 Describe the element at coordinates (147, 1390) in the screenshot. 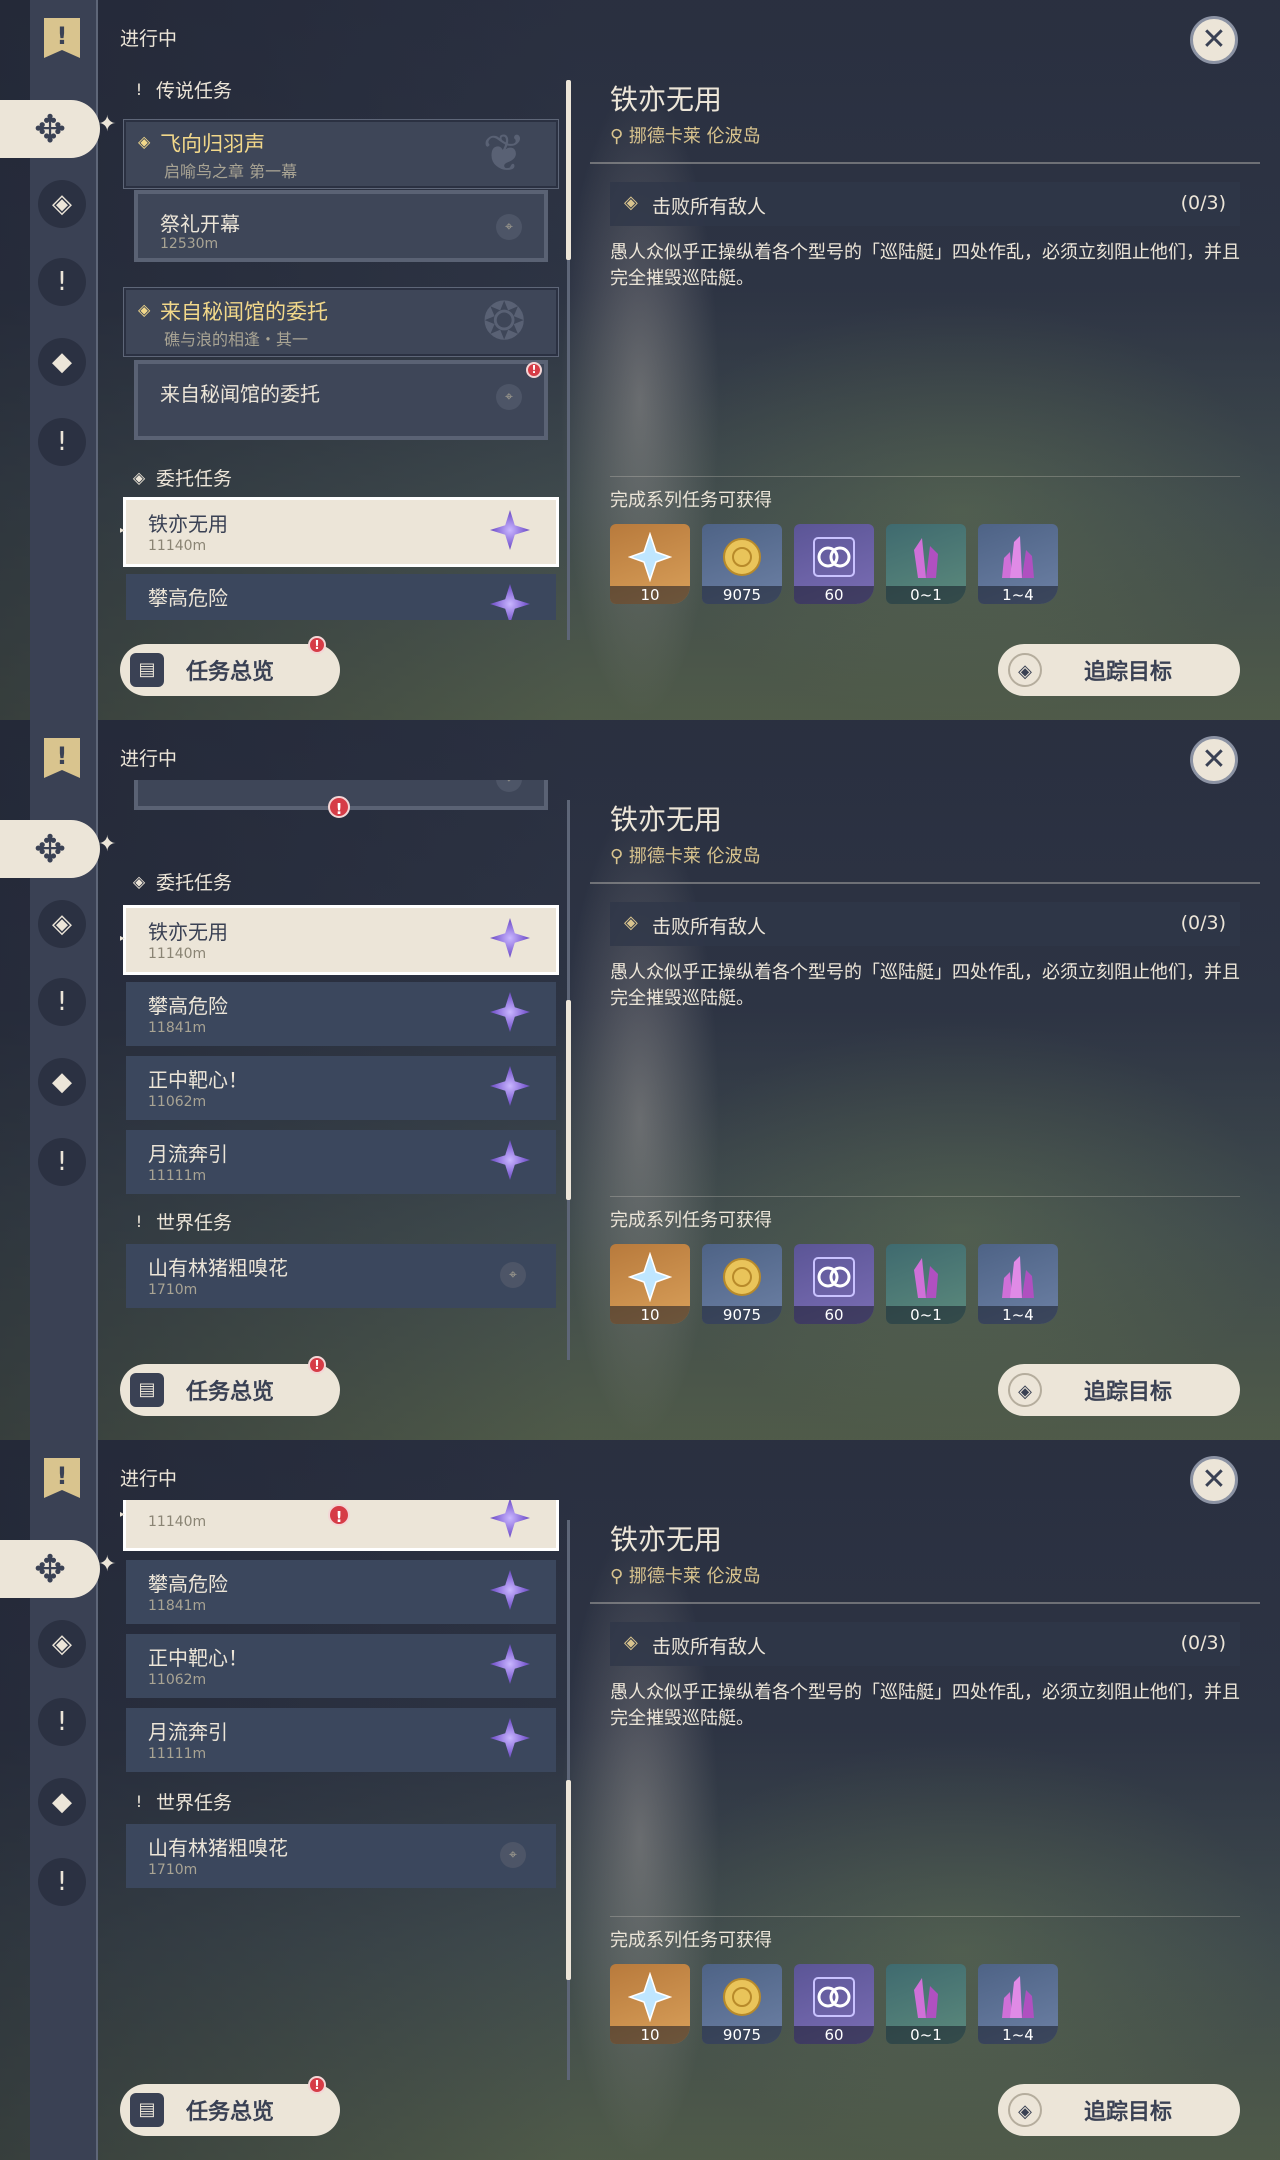

I see `book-icon: ▤` at that location.